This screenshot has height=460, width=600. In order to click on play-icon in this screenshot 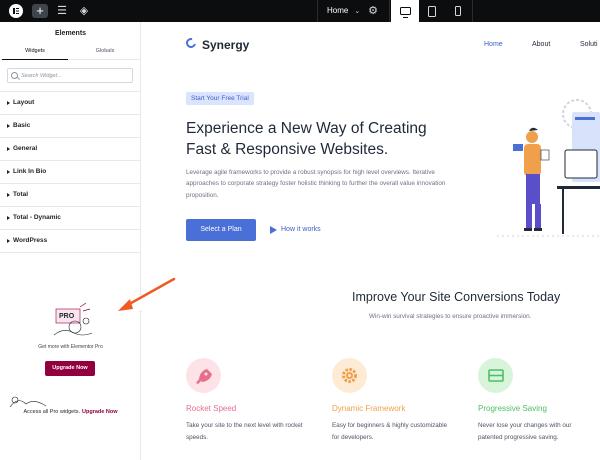, I will do `click(273, 230)`.